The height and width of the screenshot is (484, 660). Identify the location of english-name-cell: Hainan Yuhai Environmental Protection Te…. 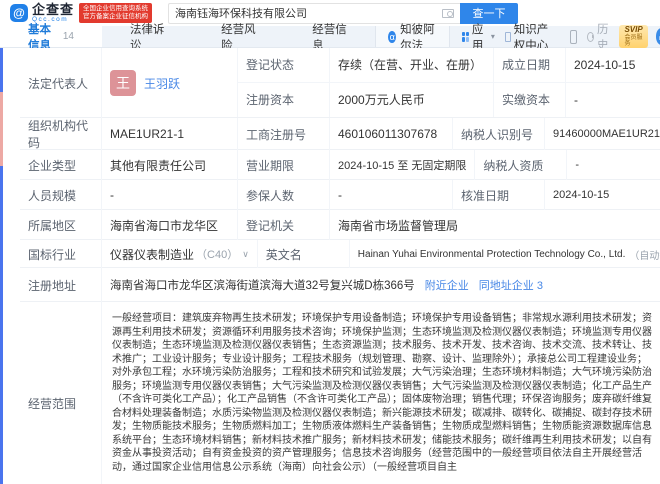
(505, 254).